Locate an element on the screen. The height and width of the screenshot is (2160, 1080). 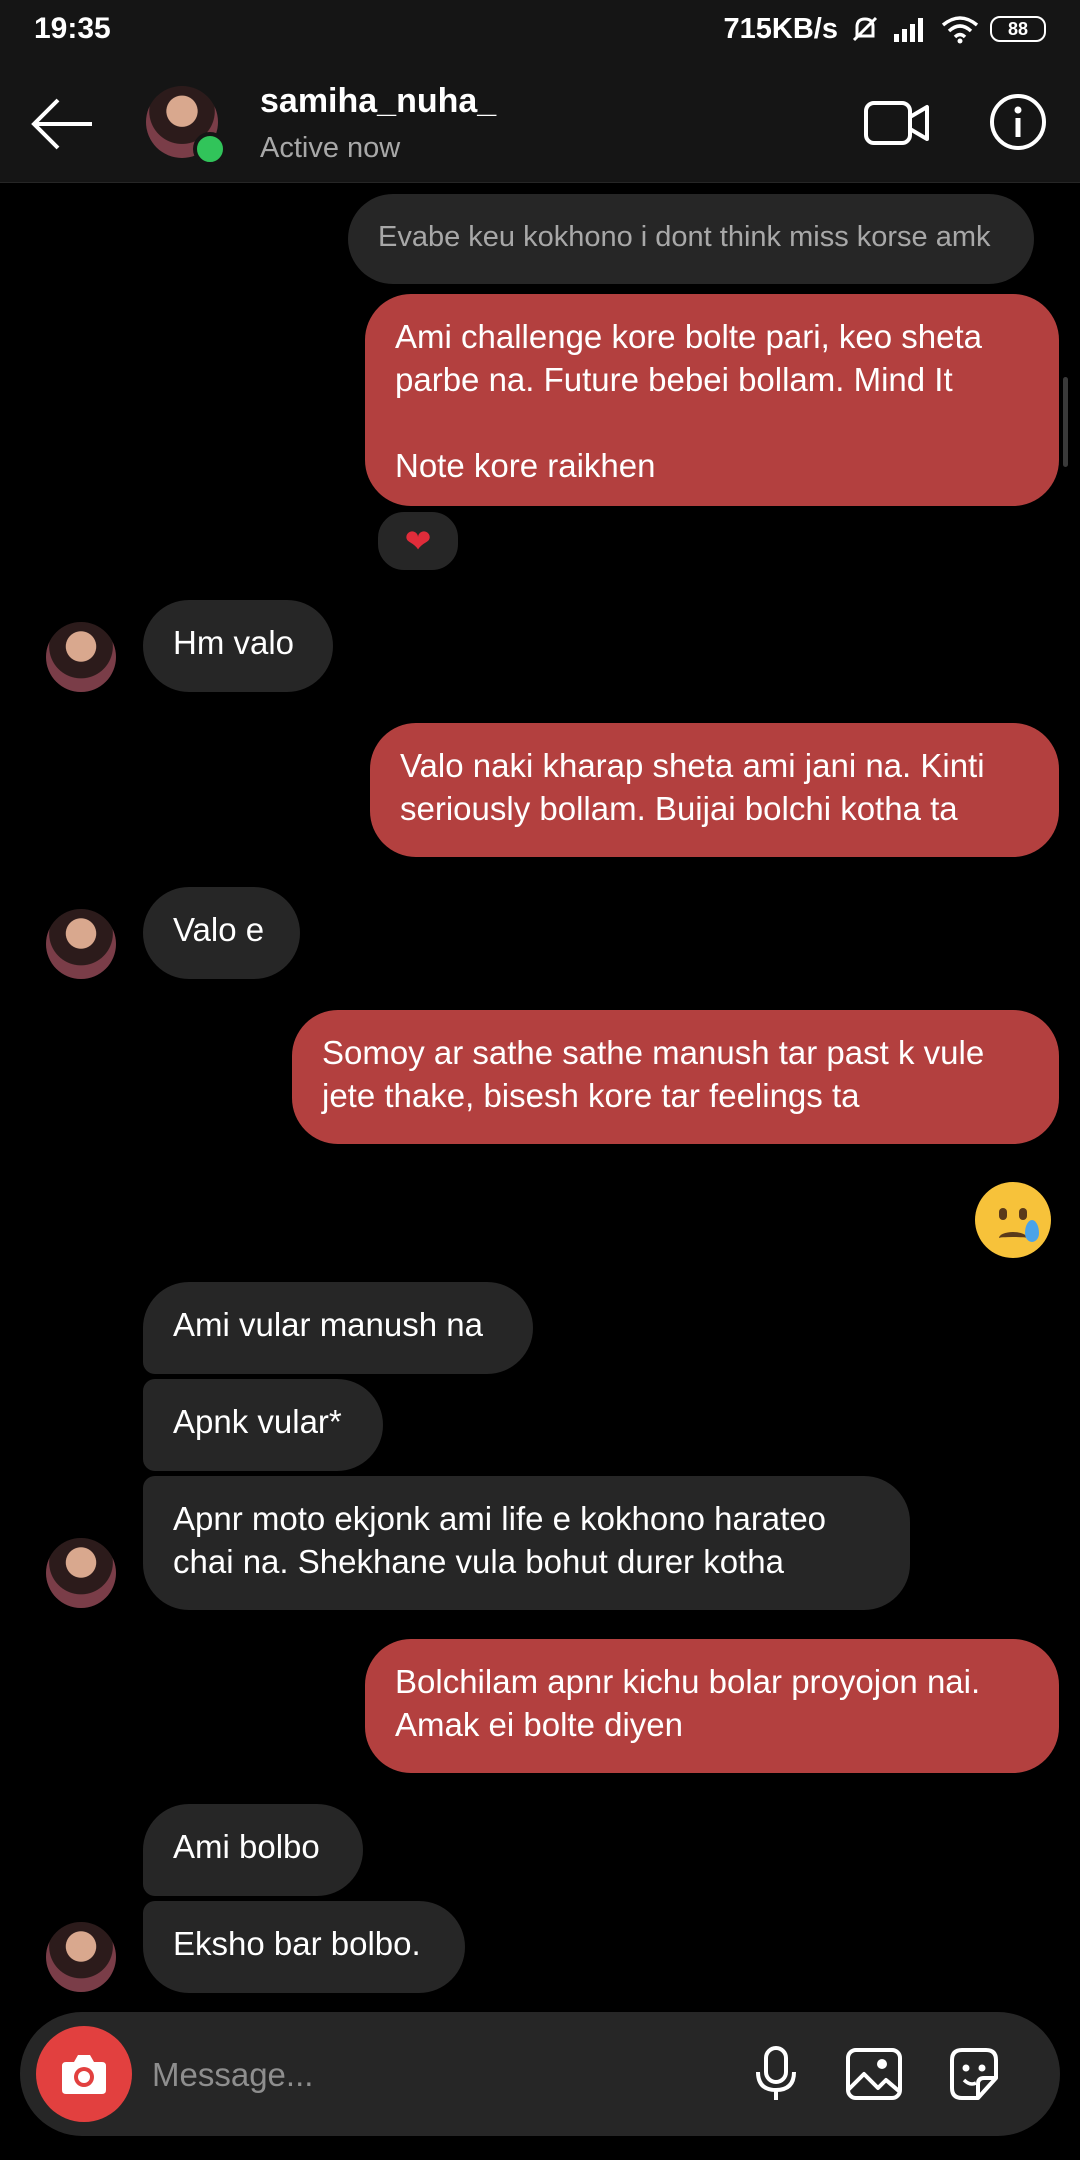
status-bar: 19:35 715KB/s 88 is located at coordinates (540, 31).